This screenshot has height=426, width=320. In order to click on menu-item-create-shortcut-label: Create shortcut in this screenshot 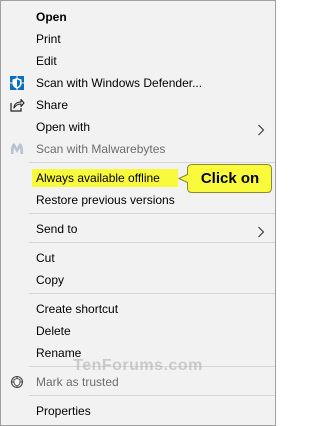, I will do `click(77, 309)`.